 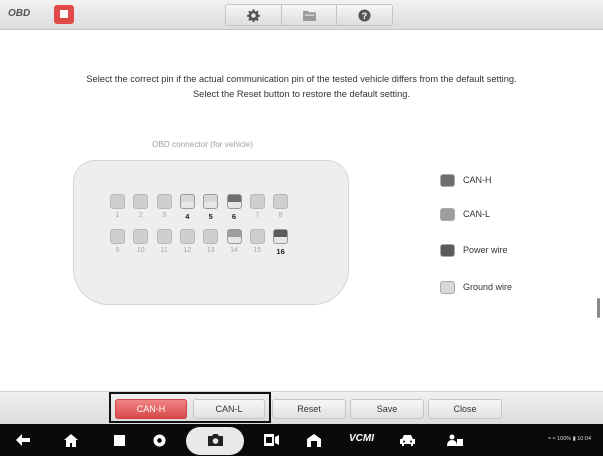 I want to click on pin-number-label: 2, so click(x=140, y=215).